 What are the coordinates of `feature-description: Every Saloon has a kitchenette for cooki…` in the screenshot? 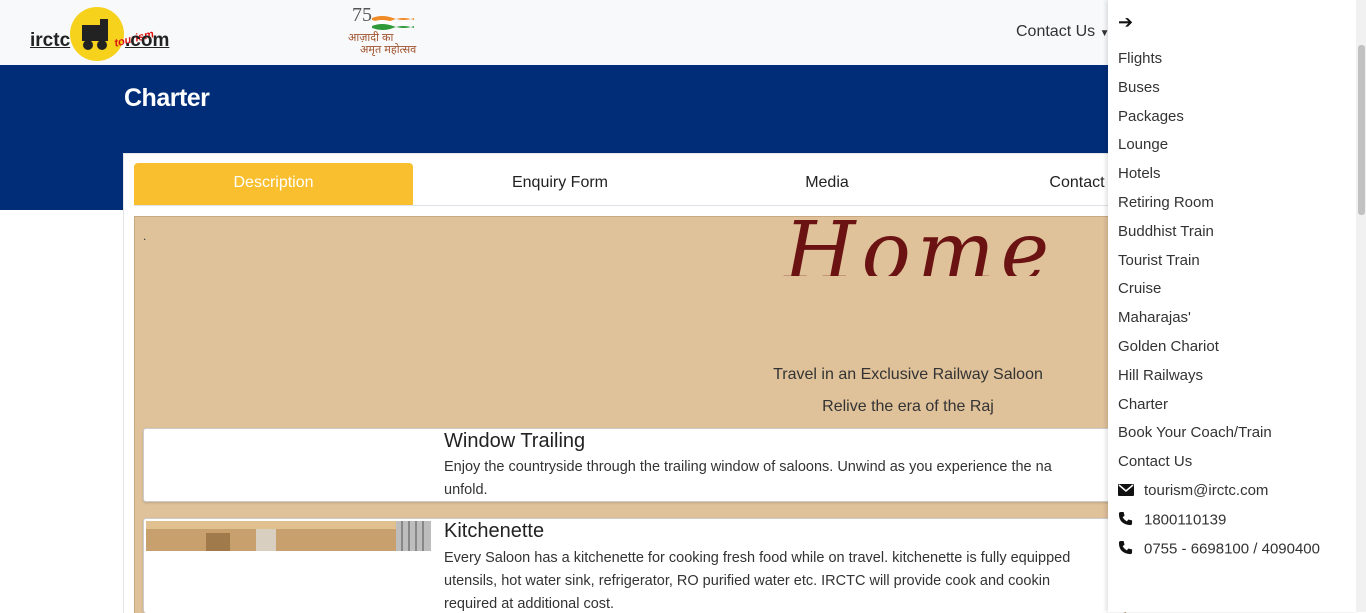 It's located at (782, 580).